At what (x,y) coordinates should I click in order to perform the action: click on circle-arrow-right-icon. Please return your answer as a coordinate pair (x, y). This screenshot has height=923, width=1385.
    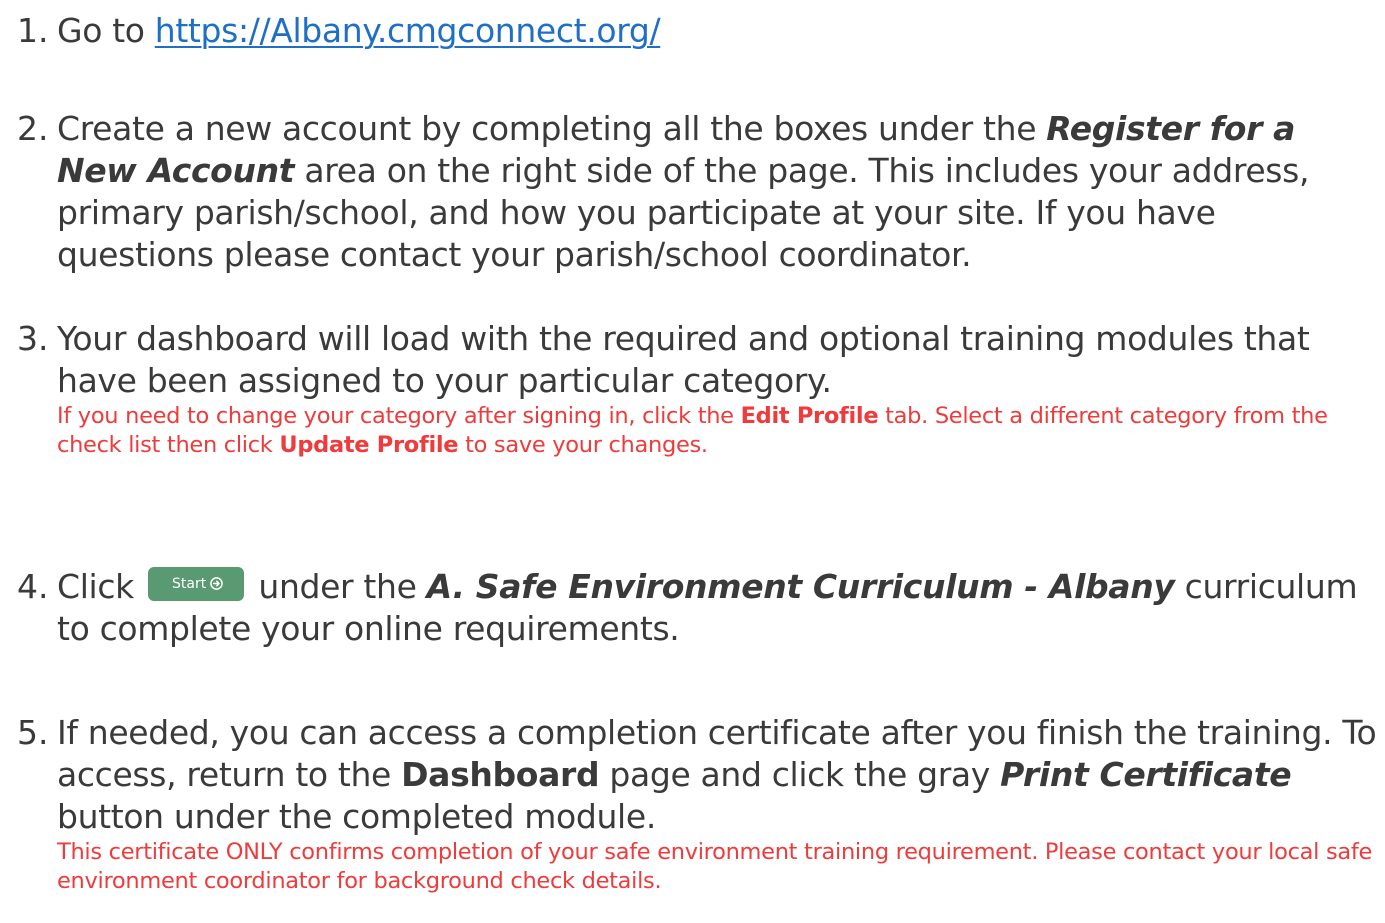
    Looking at the image, I should click on (217, 583).